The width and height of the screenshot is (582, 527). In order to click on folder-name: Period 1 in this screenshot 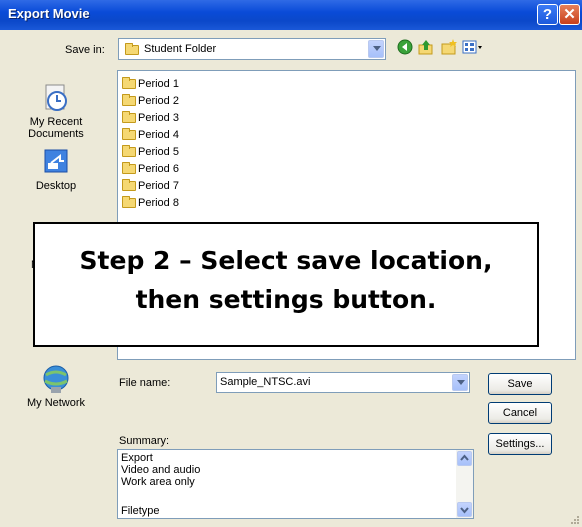, I will do `click(158, 84)`.